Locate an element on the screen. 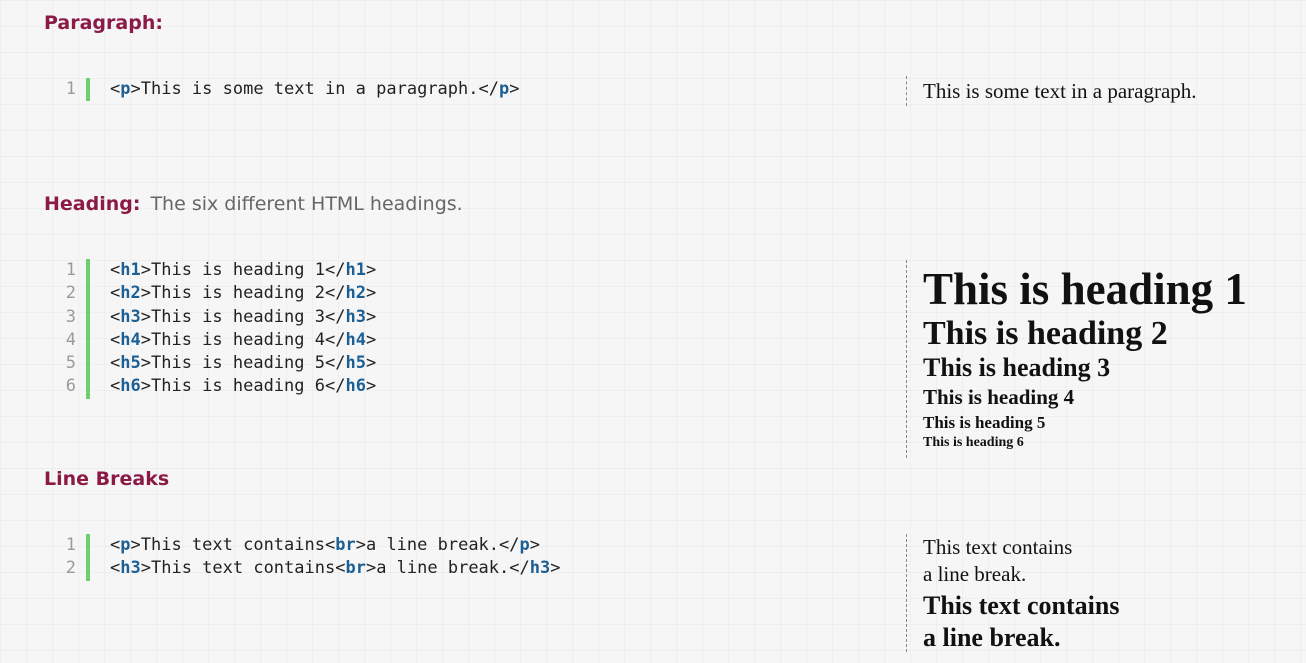  code-text: <h1>This is heading 1</h1> is located at coordinates (243, 270).